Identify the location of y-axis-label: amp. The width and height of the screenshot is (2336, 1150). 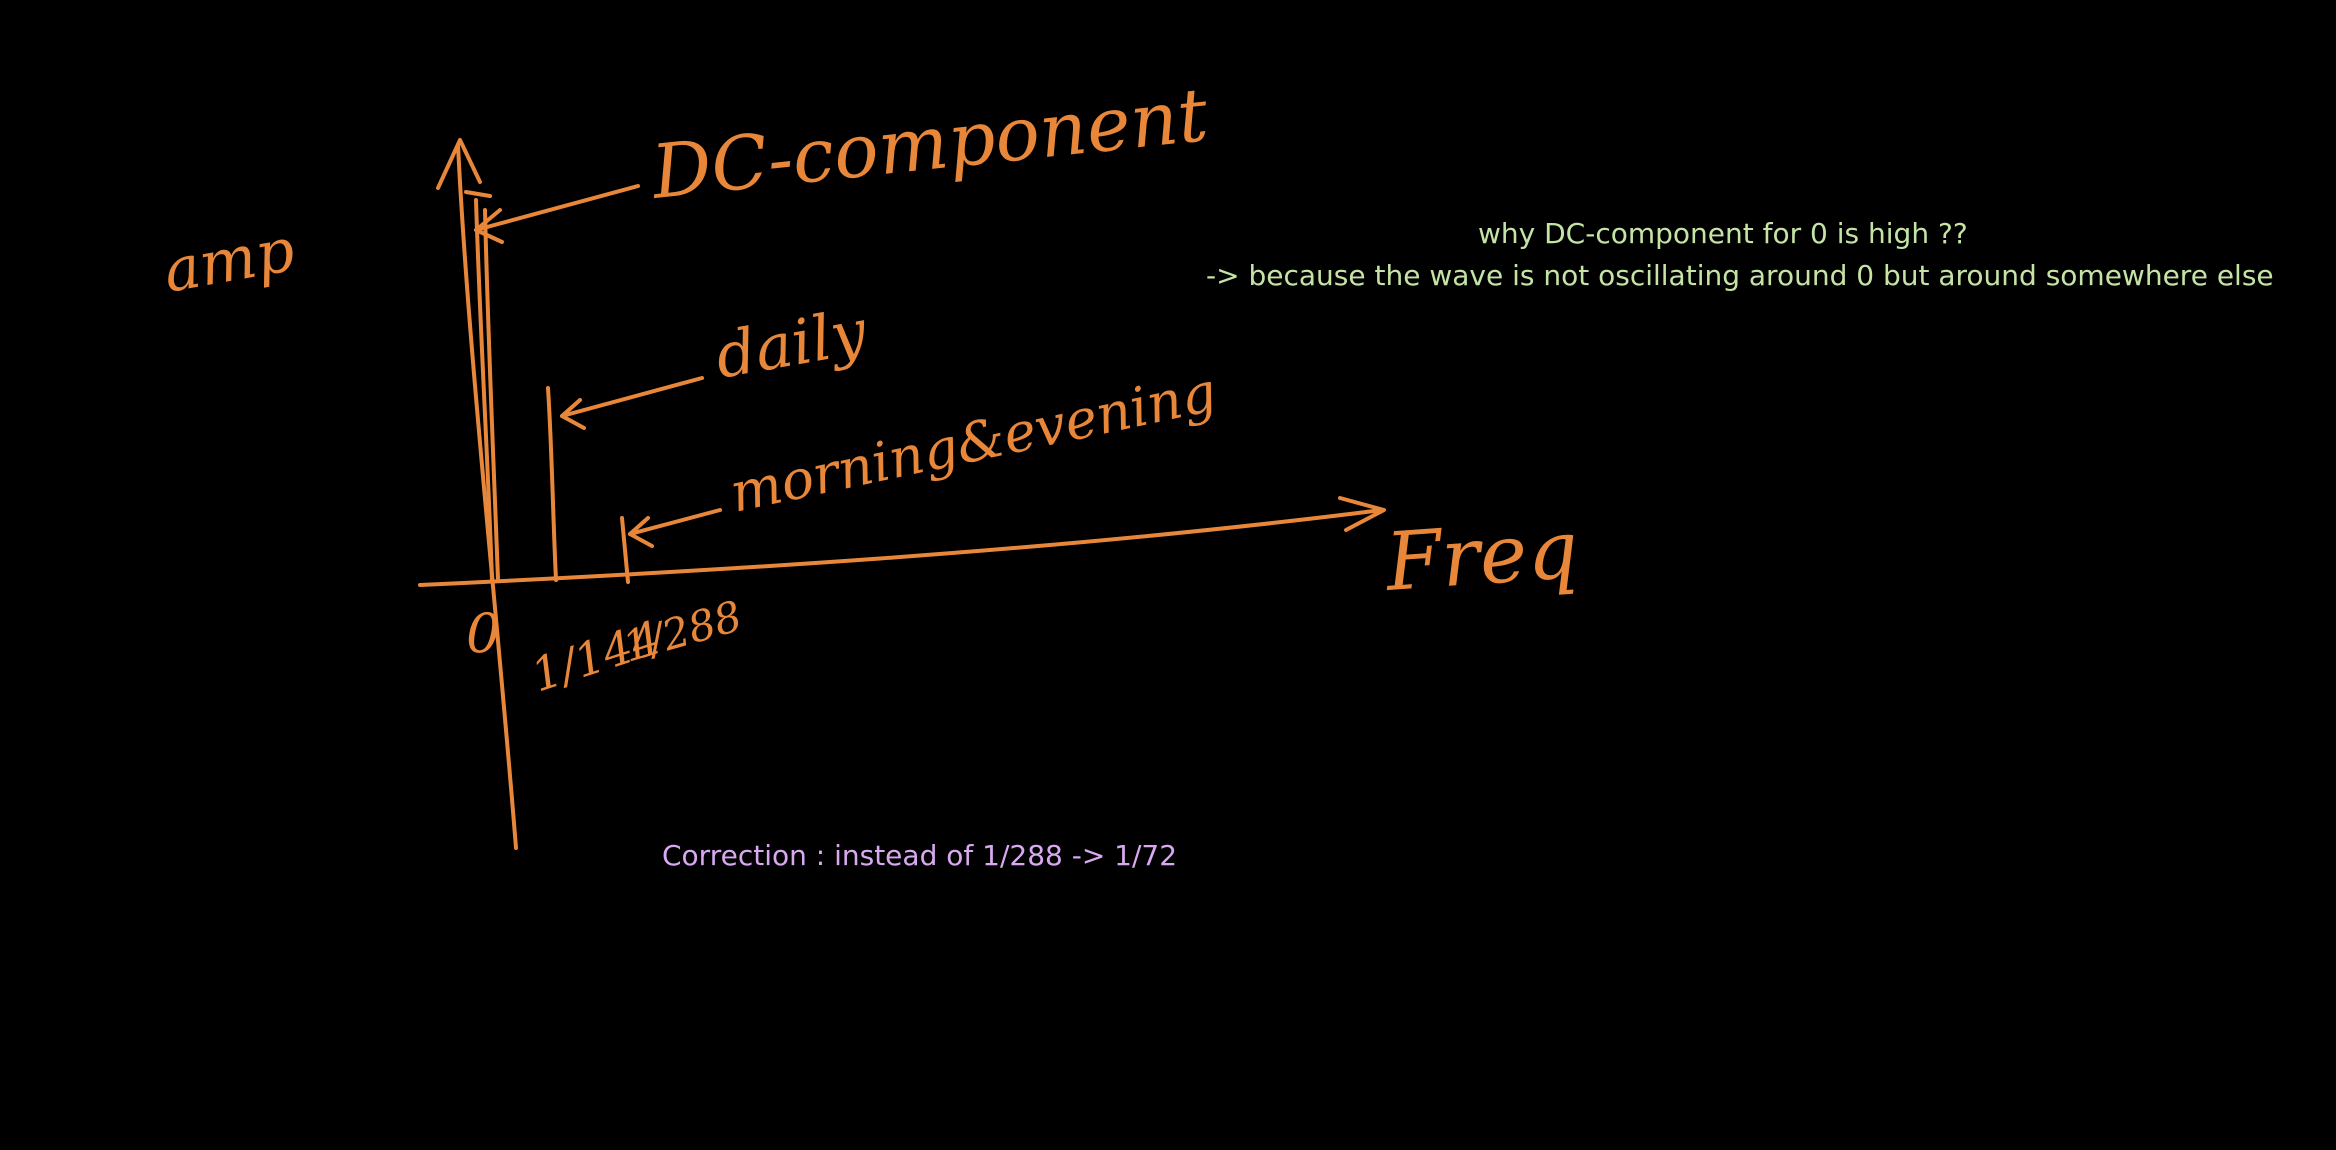
(228, 261).